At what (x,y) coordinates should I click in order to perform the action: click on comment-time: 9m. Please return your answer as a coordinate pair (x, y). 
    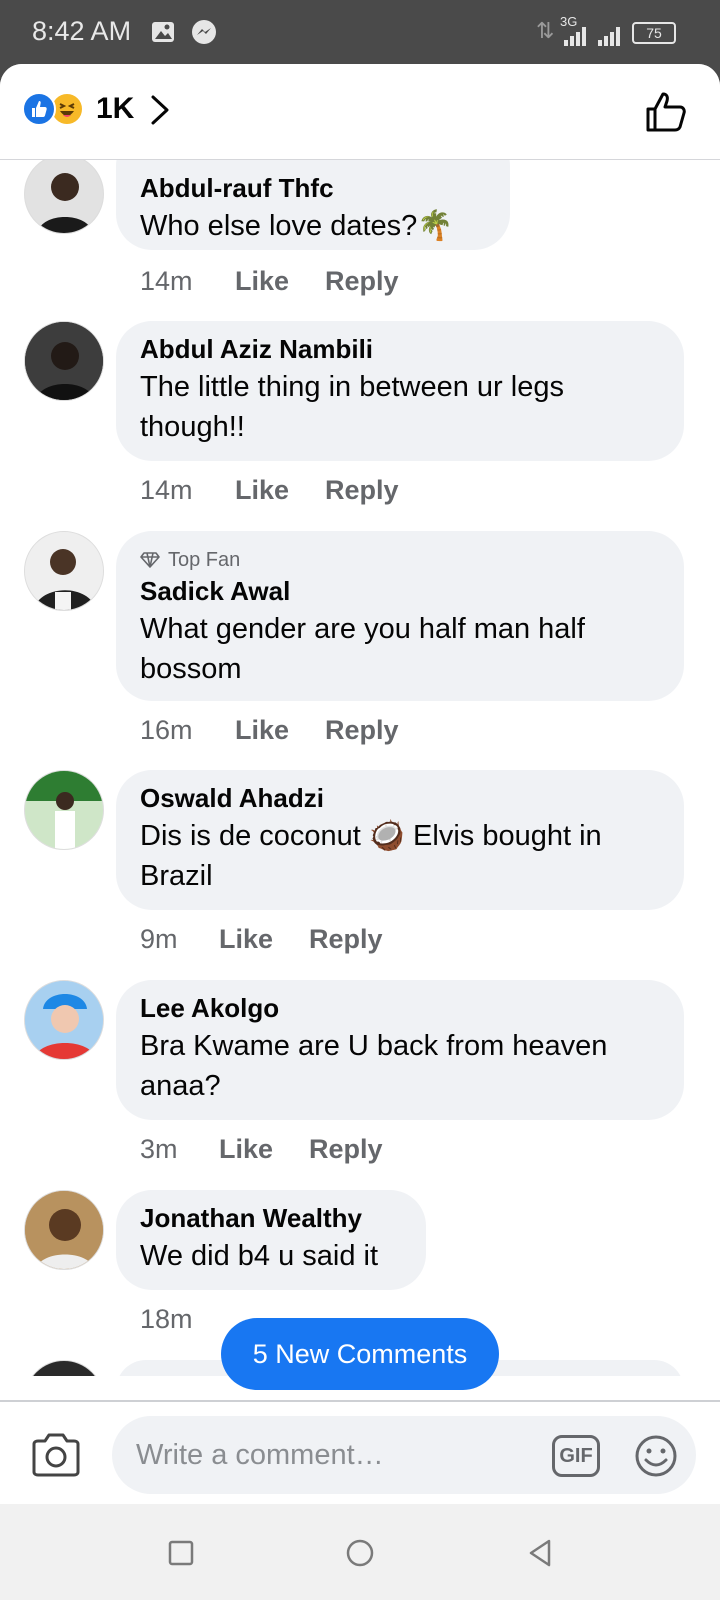
    Looking at the image, I should click on (159, 939).